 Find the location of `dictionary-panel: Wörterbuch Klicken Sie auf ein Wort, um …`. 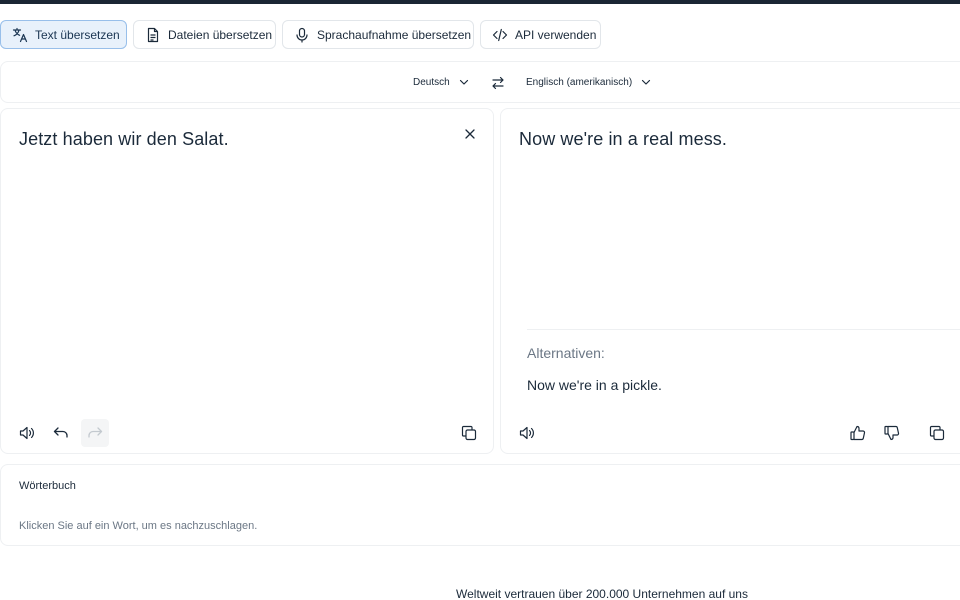

dictionary-panel: Wörterbuch Klicken Sie auf ein Wort, um … is located at coordinates (480, 505).